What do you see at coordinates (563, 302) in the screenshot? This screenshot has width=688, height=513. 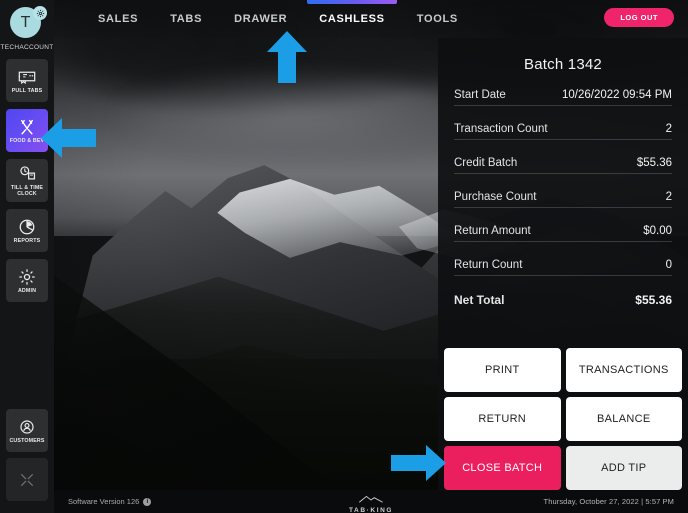 I see `net-total-row: Net Total $55.36` at bounding box center [563, 302].